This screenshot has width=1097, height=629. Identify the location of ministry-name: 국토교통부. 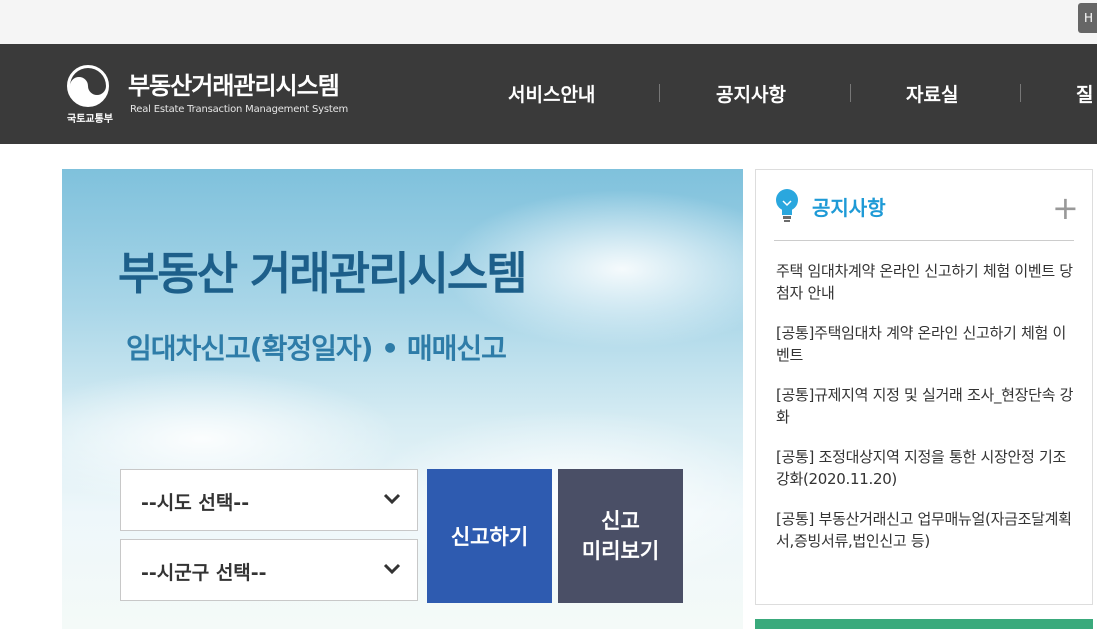
(90, 119).